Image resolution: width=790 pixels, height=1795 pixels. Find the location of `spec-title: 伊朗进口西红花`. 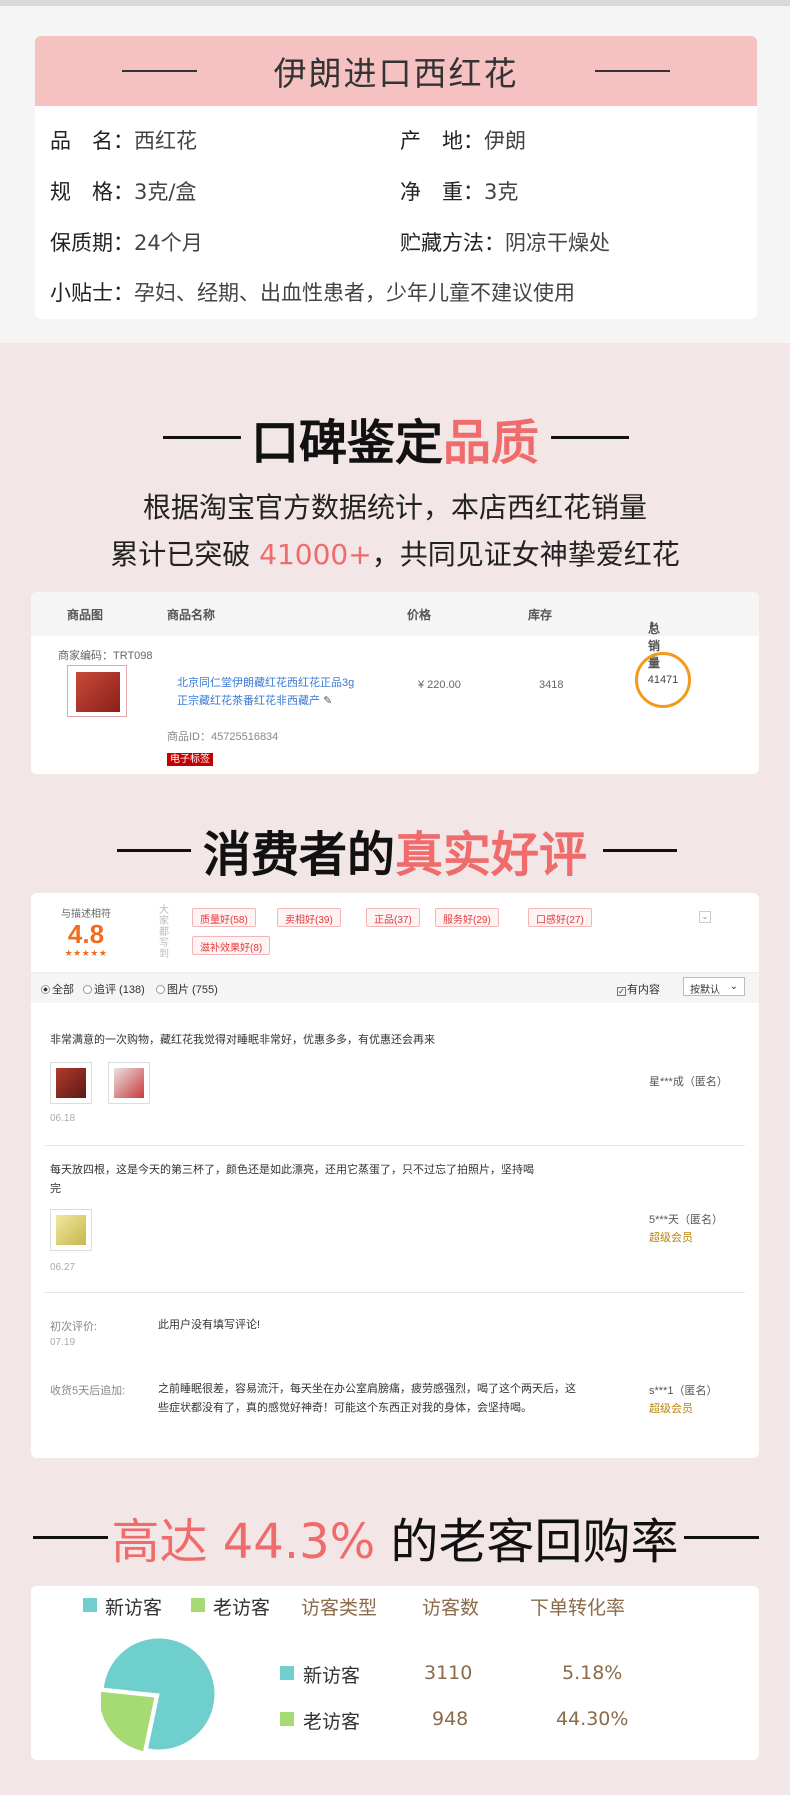

spec-title: 伊朗进口西红花 is located at coordinates (396, 73).